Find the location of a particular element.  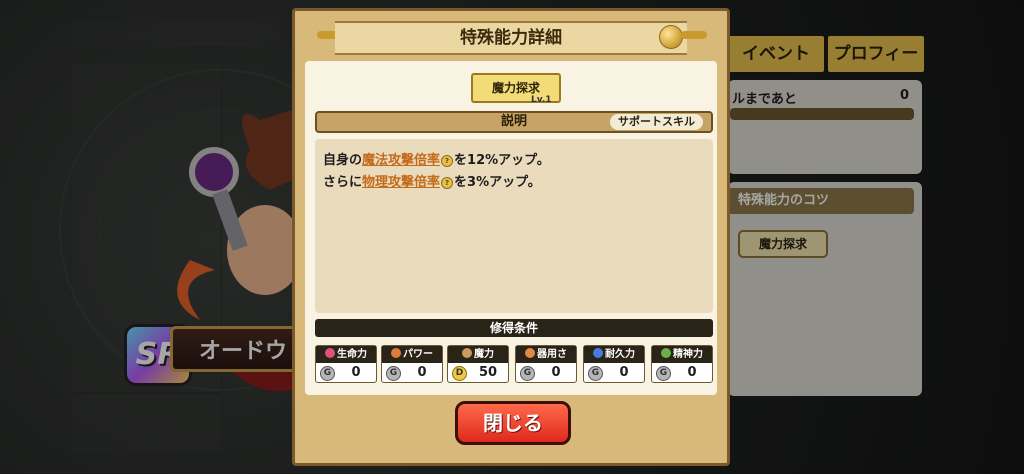

stat-label: 生命力 is located at coordinates (352, 354).